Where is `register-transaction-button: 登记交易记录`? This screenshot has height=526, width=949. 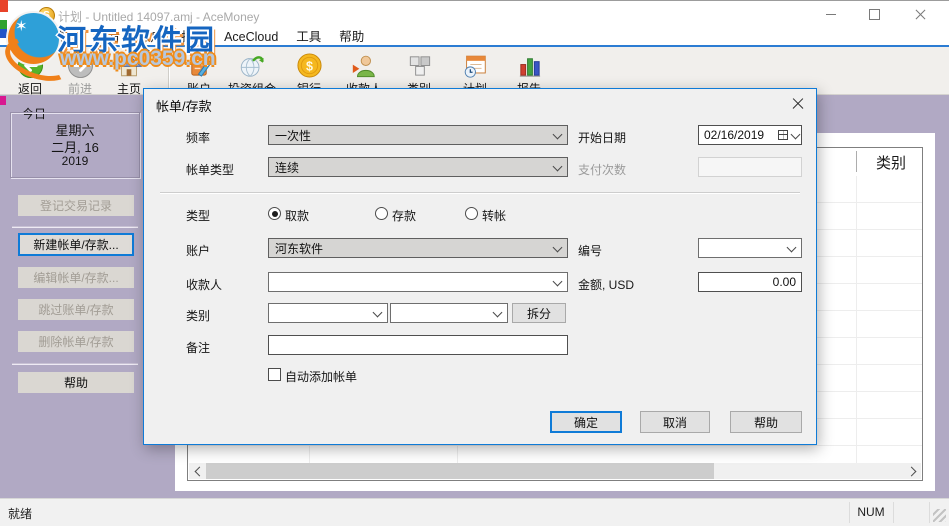
register-transaction-button: 登记交易记录 is located at coordinates (76, 205).